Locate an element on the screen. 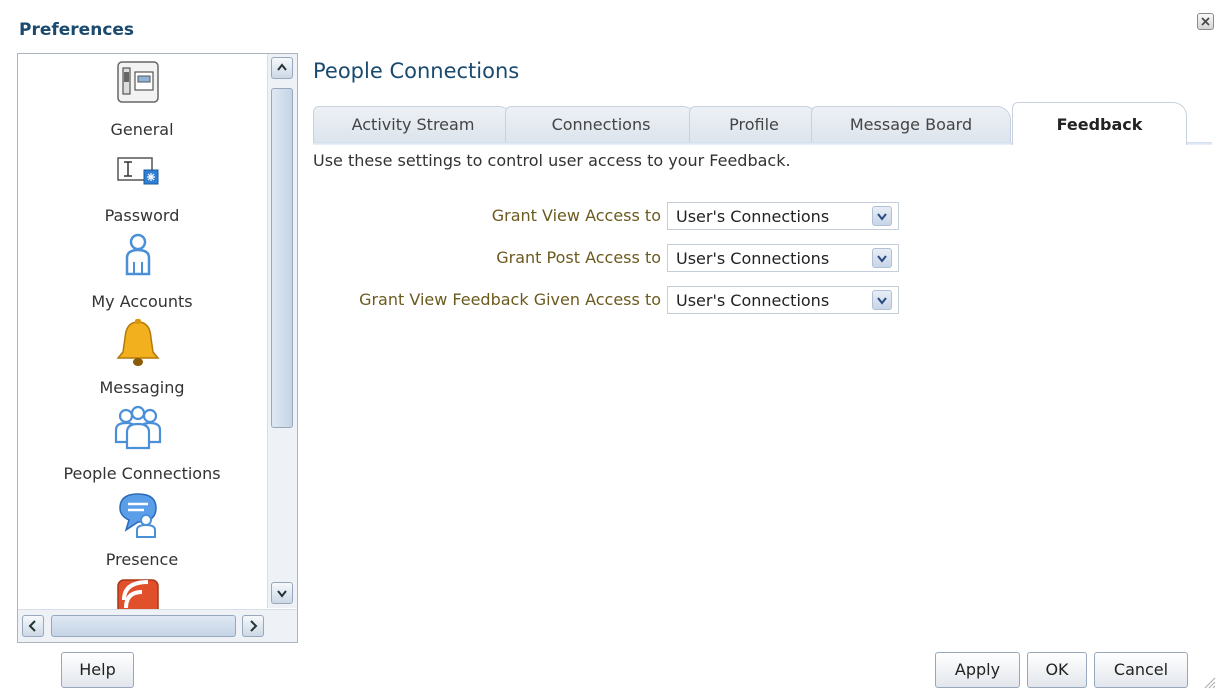  apply-button: Apply is located at coordinates (977, 670).